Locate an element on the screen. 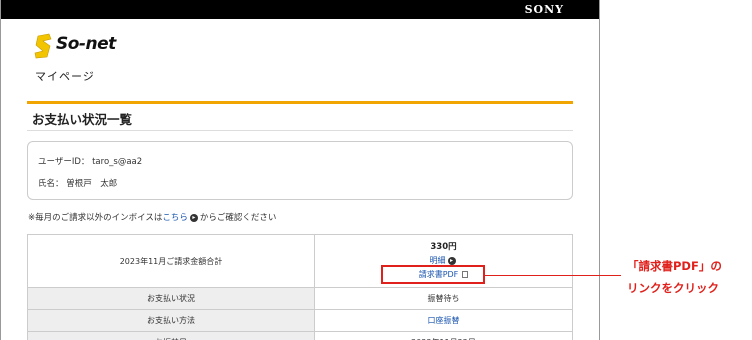  total-label: 2023年11月ご請求金額合計 is located at coordinates (171, 261).